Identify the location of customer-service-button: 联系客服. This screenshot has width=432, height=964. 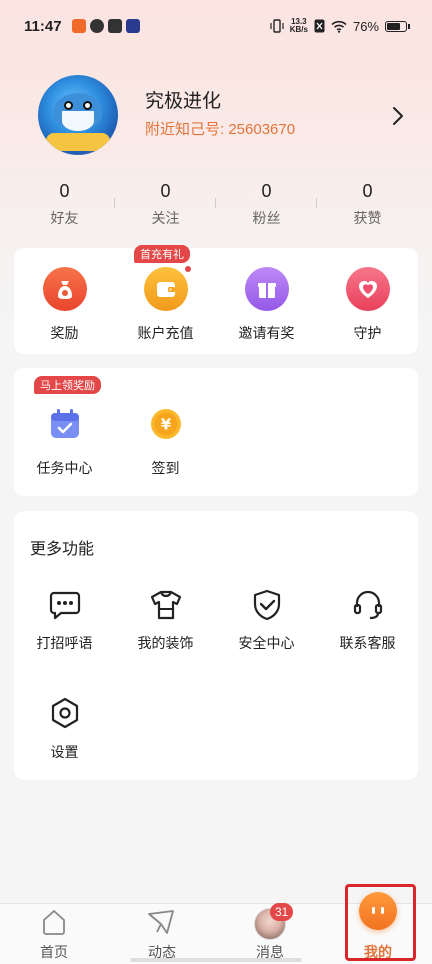
(367, 621).